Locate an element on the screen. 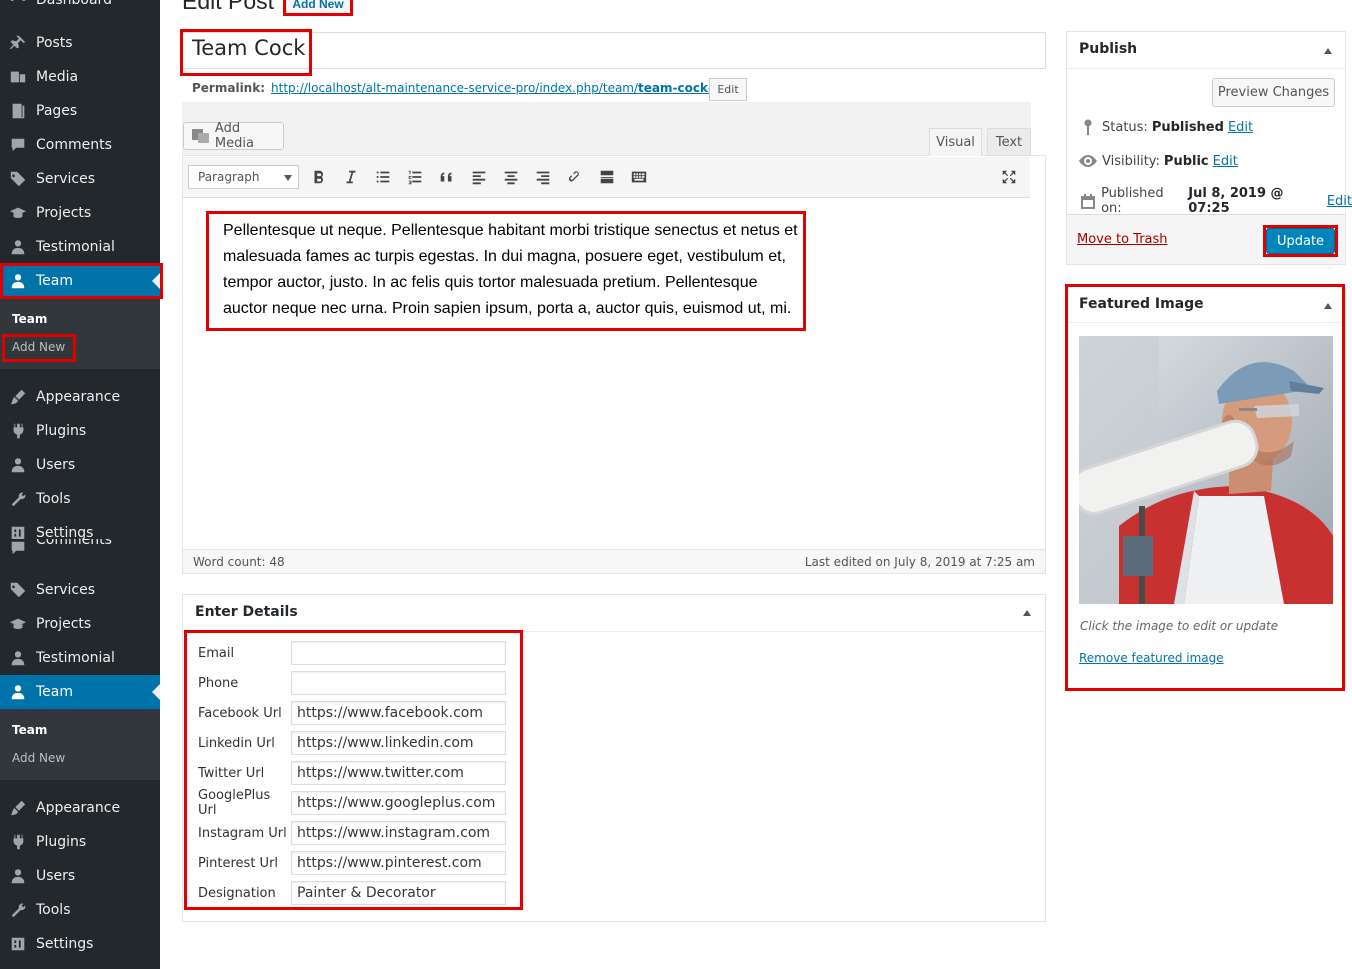 The width and height of the screenshot is (1352, 969). numbered-list-icon is located at coordinates (415, 177).